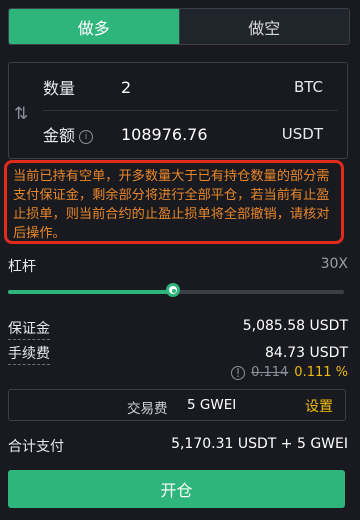 The width and height of the screenshot is (360, 520). I want to click on margin-value: 5,085.58 USDT, so click(295, 326).